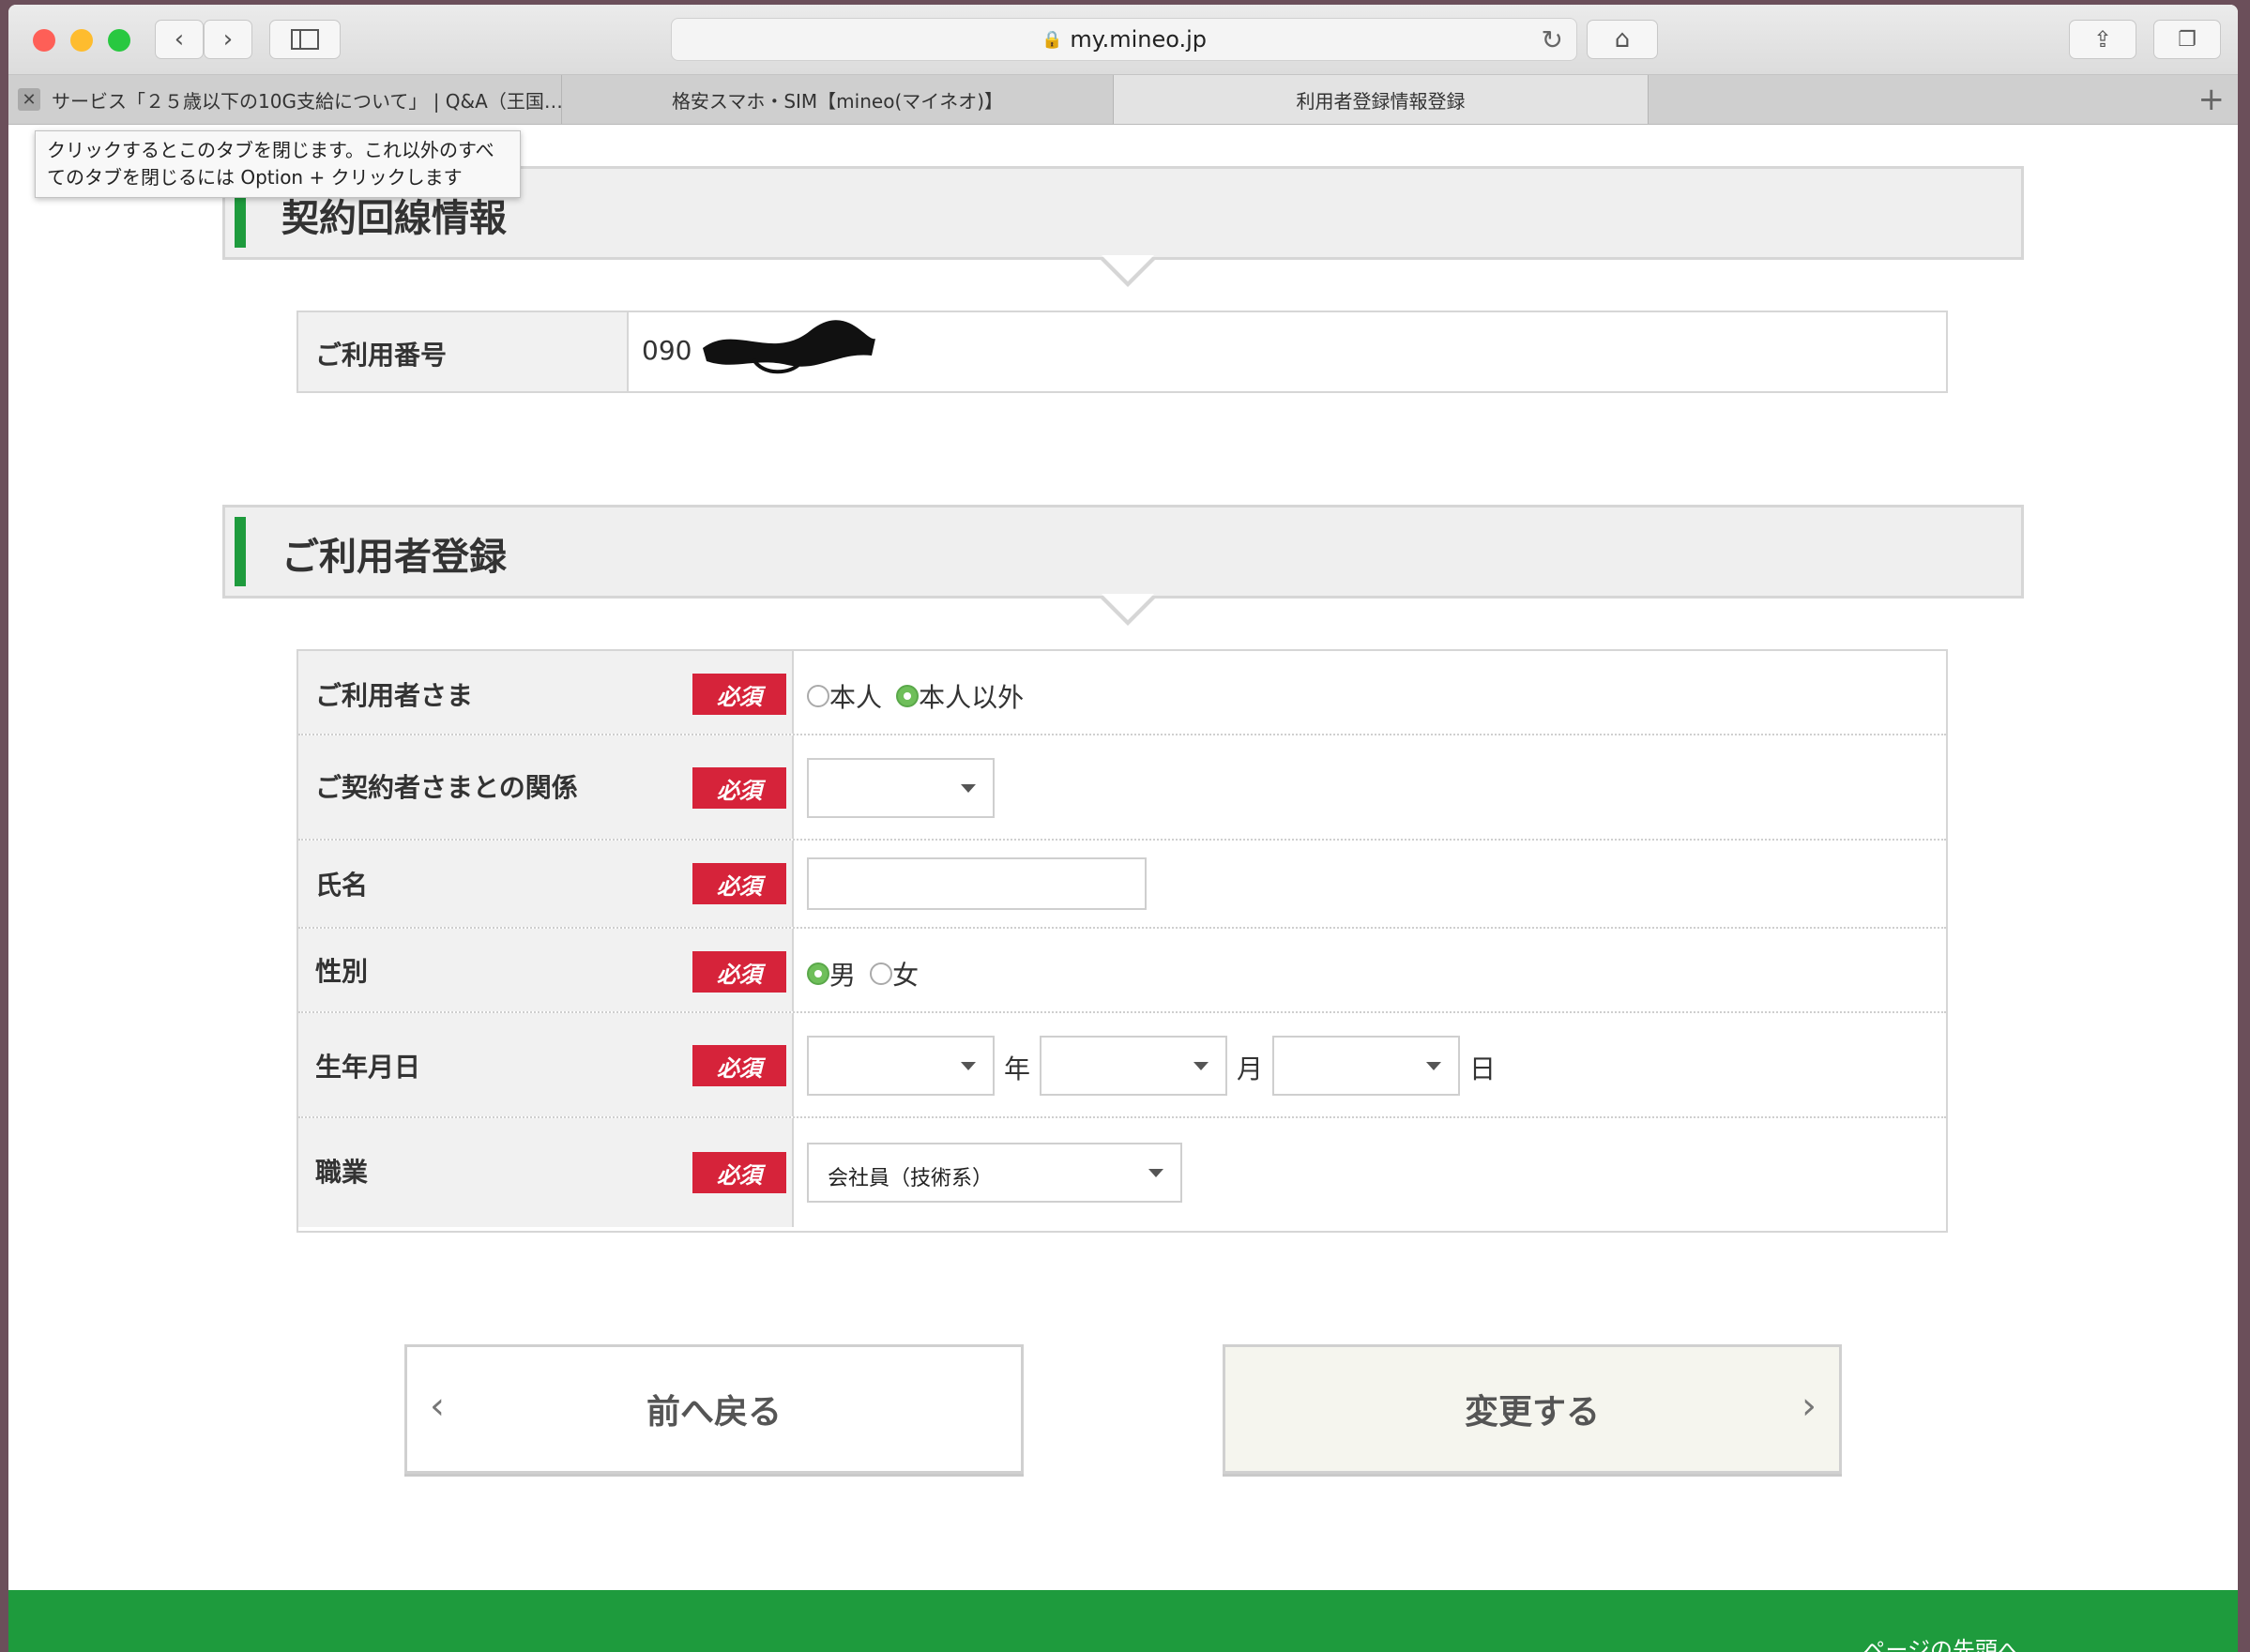  I want to click on relationship-label: ご契約者さまとの関係, so click(446, 787).